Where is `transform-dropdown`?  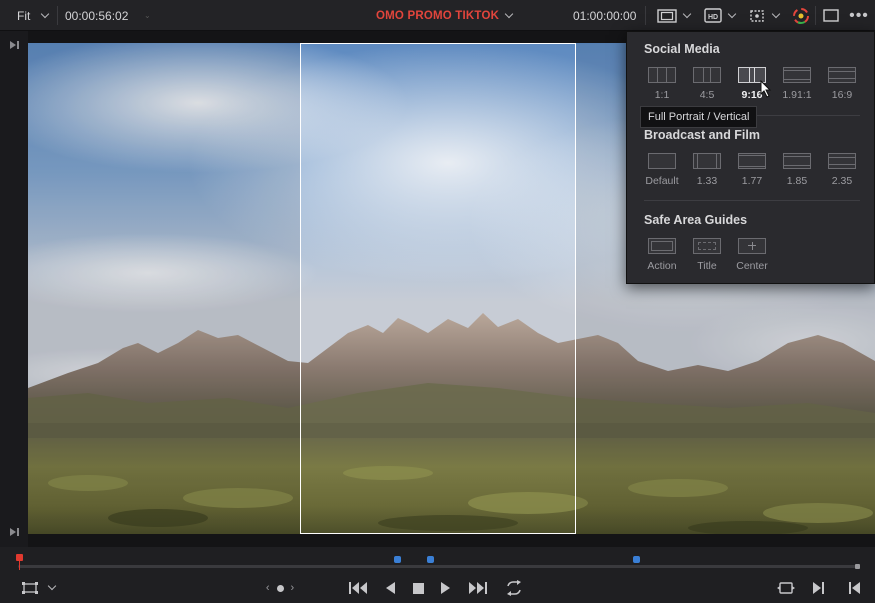 transform-dropdown is located at coordinates (763, 15).